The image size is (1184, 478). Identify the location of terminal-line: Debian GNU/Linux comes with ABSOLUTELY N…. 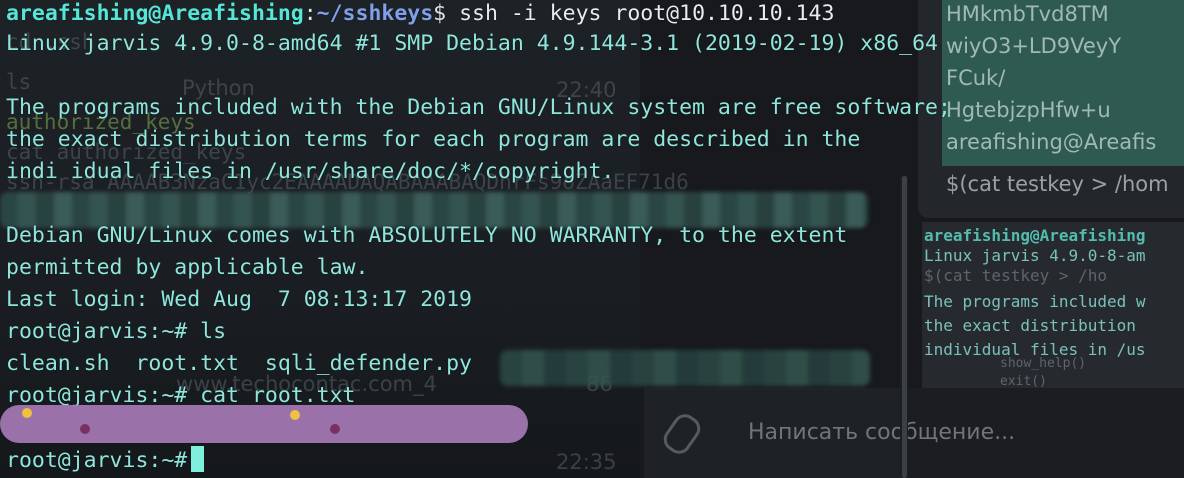
(427, 235).